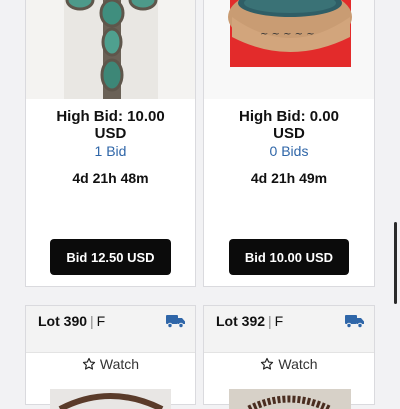 The image size is (400, 409). What do you see at coordinates (110, 116) in the screenshot?
I see `high-bid-label: High Bid: 10.00` at bounding box center [110, 116].